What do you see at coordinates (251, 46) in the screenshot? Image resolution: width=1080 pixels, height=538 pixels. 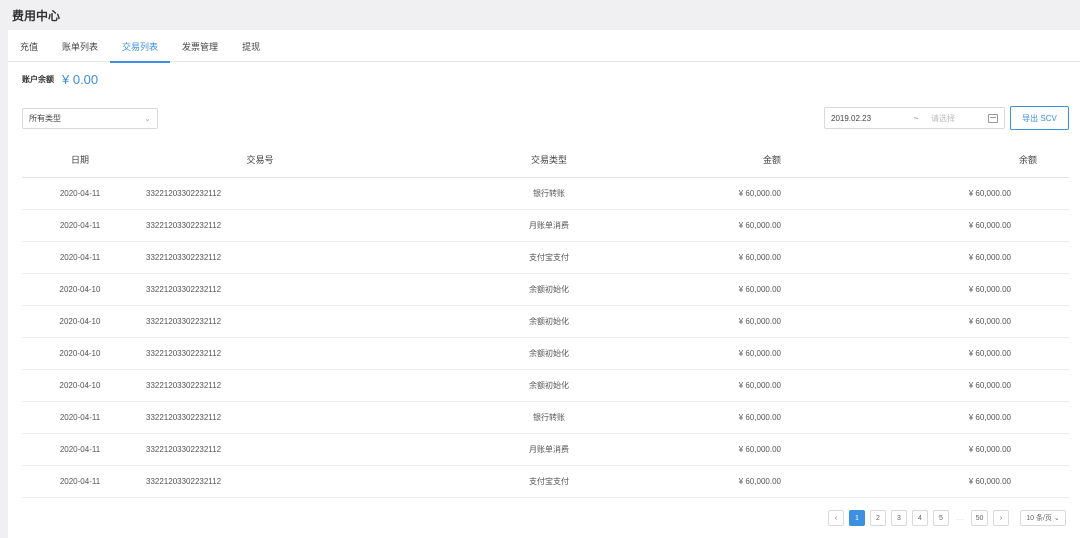 I see `tab-withdraw: 提现` at bounding box center [251, 46].